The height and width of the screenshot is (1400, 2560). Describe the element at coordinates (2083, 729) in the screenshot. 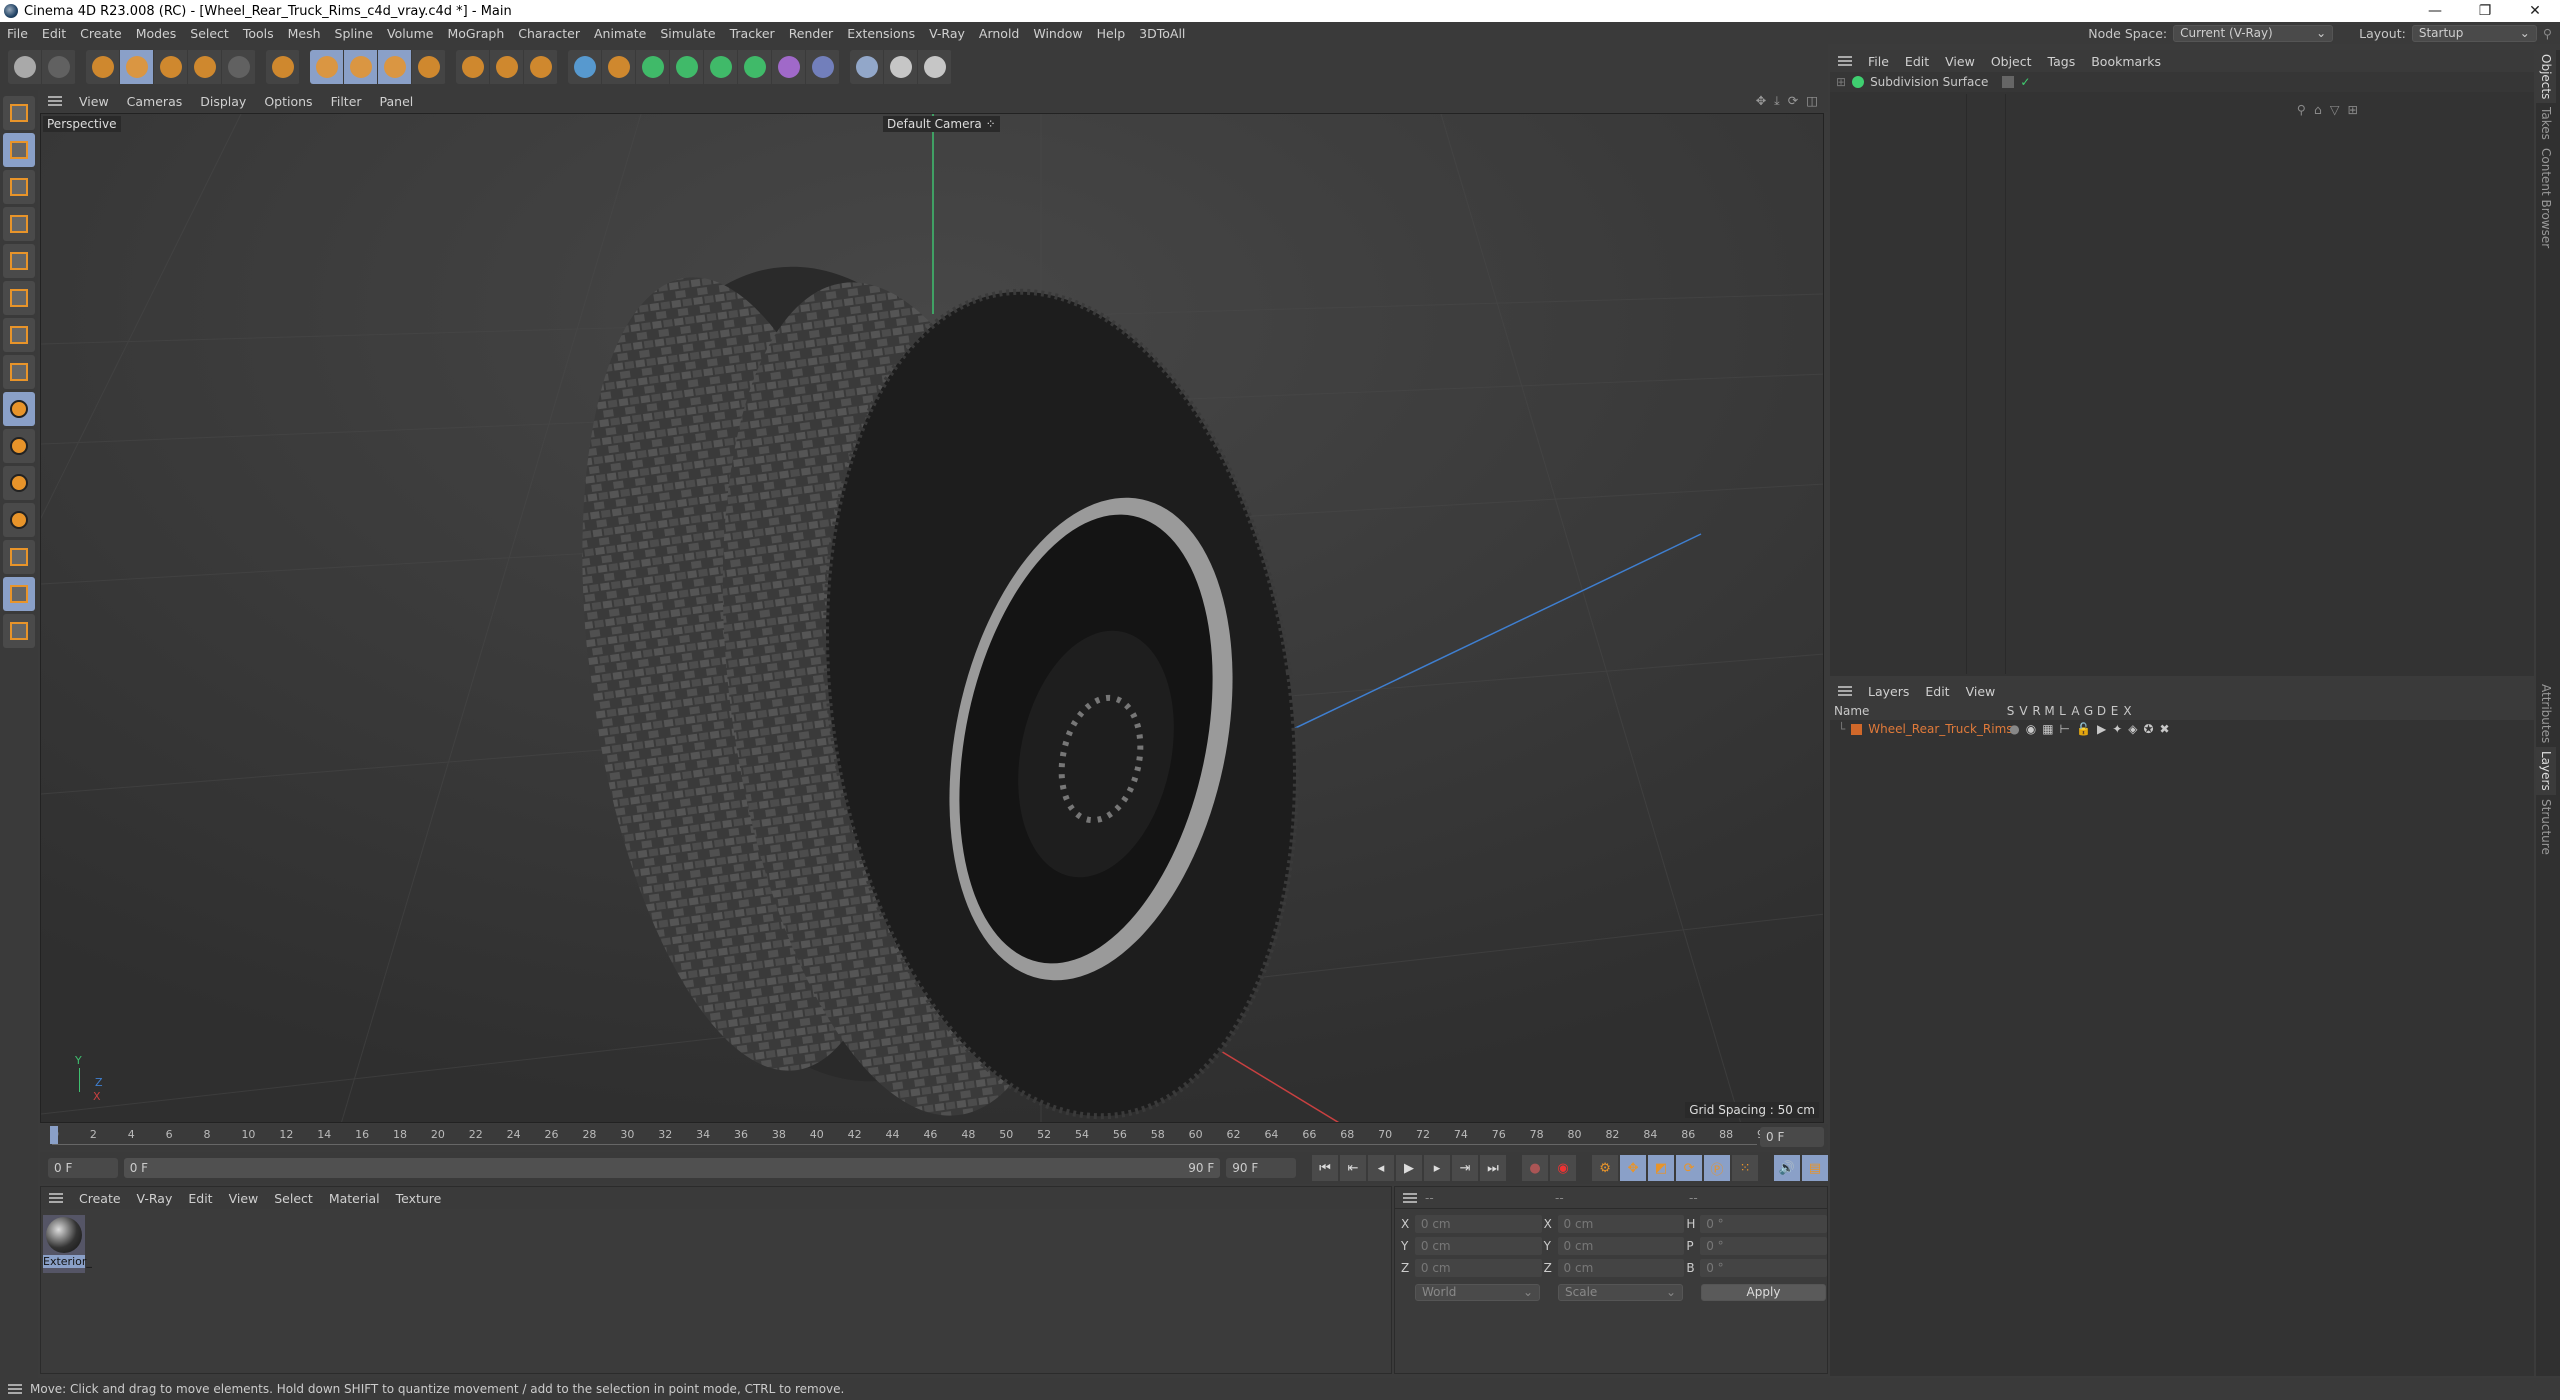

I see `lock-icon: 🔓` at that location.